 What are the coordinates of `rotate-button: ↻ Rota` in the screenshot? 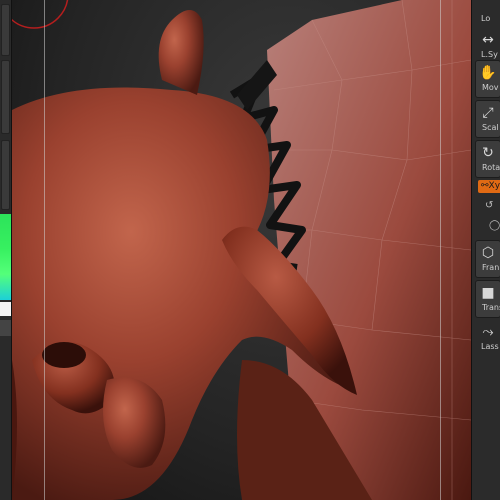 It's located at (487, 159).